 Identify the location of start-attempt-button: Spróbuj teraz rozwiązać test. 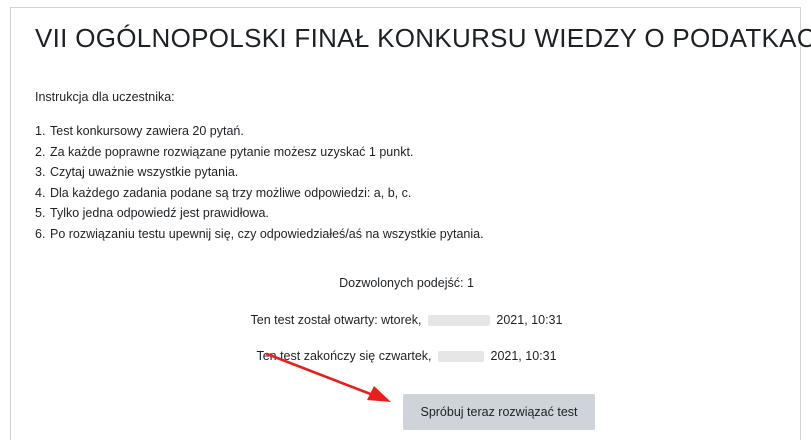
(499, 412).